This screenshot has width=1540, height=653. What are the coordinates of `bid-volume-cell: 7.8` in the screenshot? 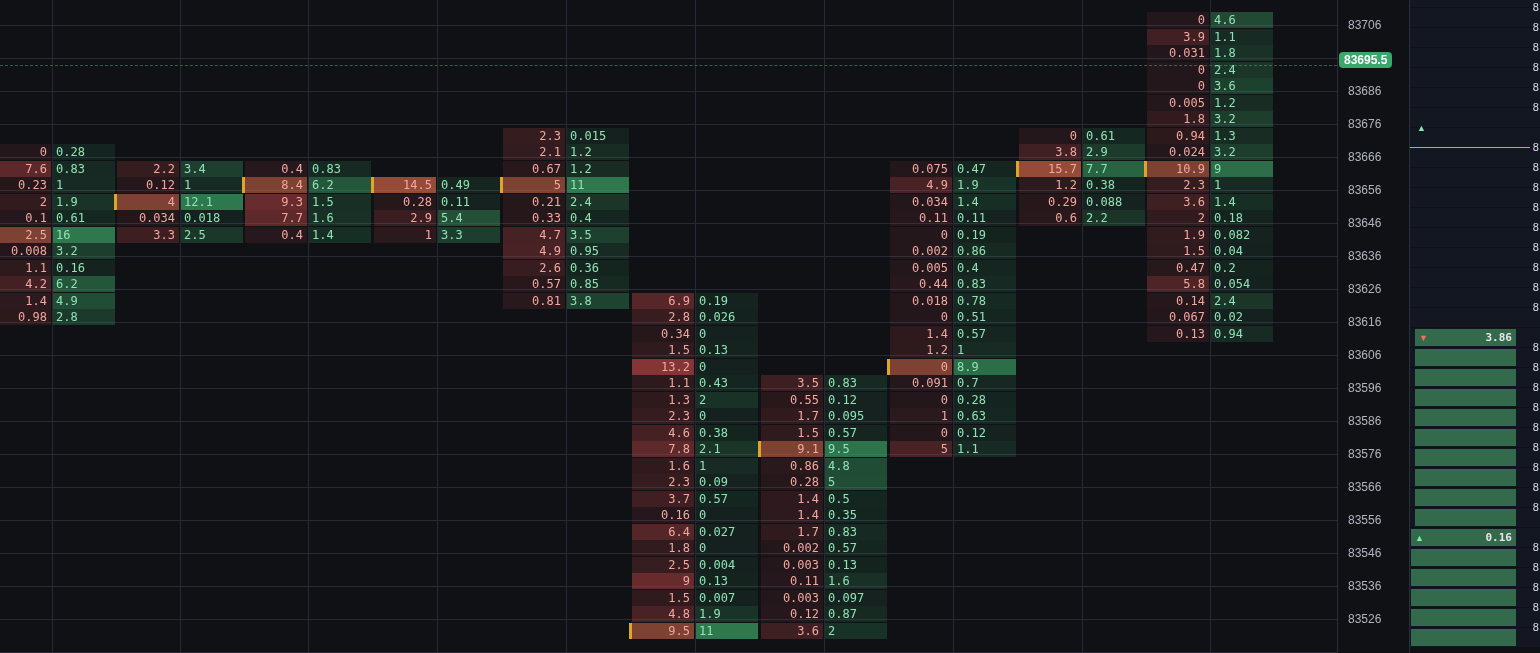 It's located at (663, 449).